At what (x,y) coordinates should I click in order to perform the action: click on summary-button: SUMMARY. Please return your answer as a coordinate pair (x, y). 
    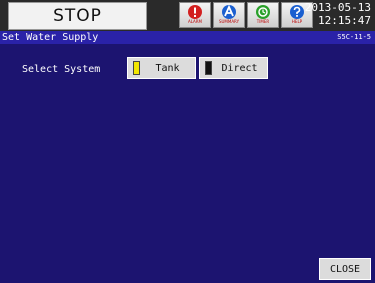
    Looking at the image, I should click on (229, 15).